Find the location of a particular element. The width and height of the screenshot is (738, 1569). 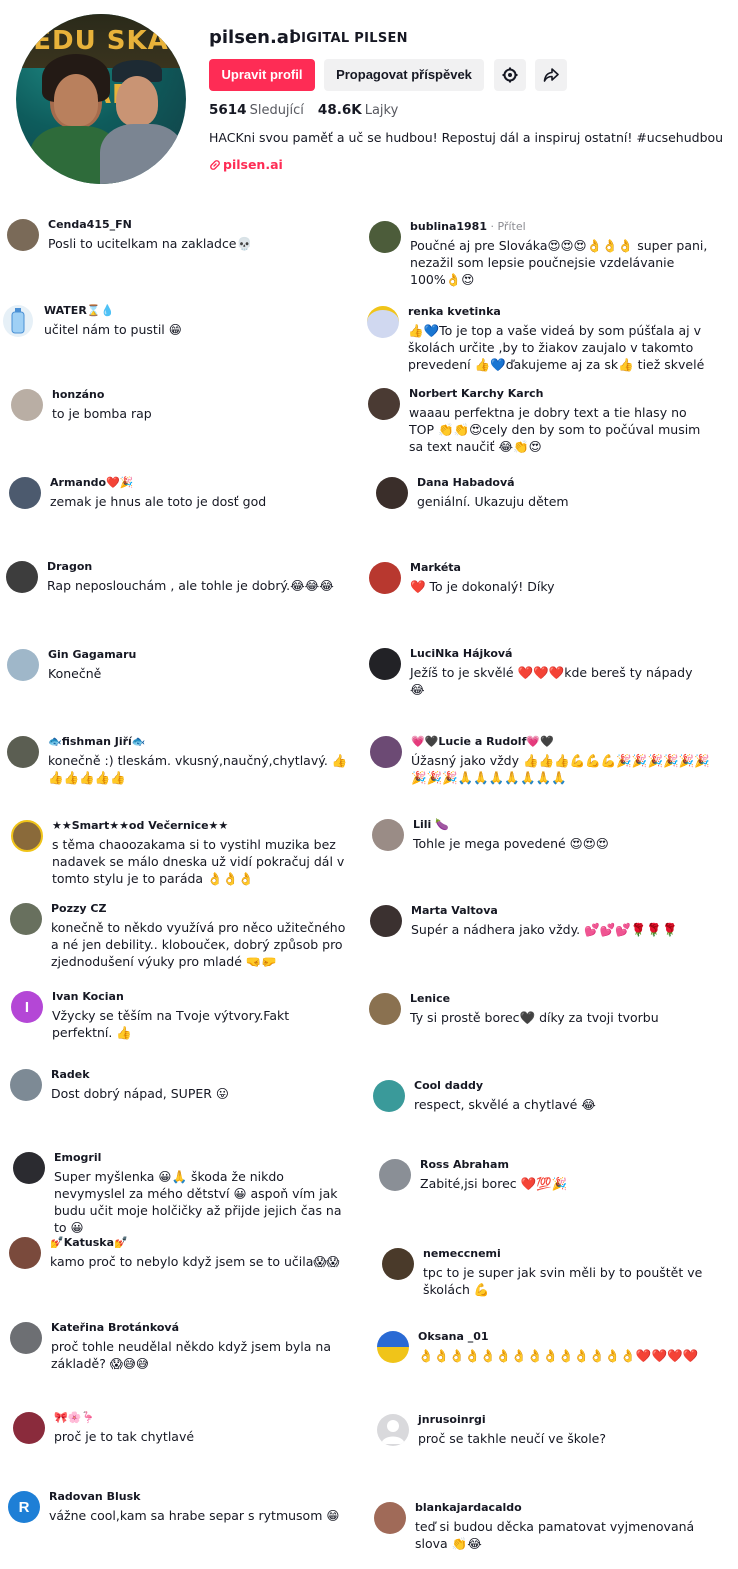

share-profile-button is located at coordinates (551, 75).